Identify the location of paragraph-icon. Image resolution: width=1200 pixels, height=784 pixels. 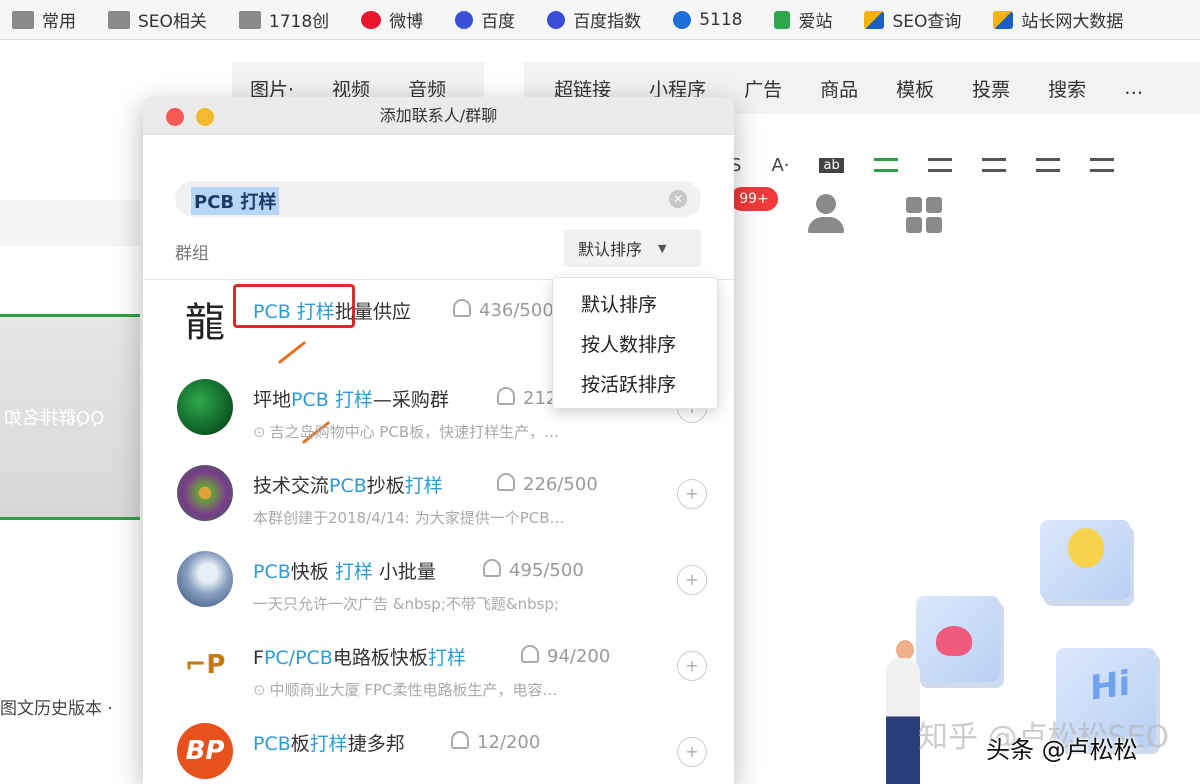
(1101, 165).